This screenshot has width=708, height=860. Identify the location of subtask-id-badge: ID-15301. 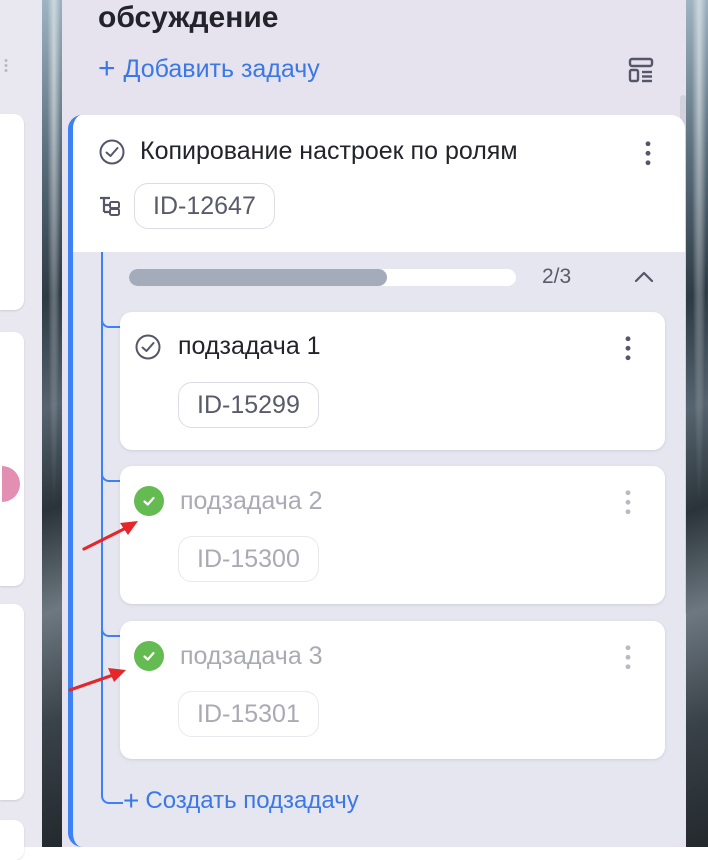
(248, 714).